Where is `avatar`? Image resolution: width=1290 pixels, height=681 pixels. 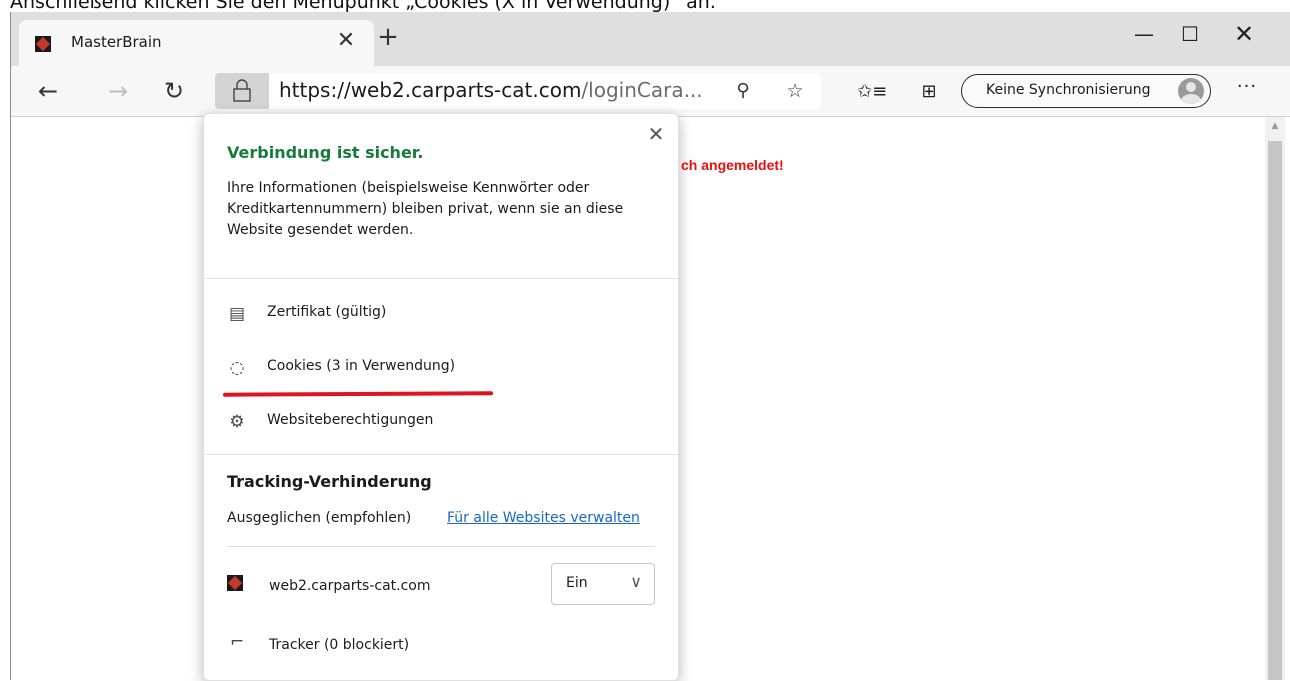
avatar is located at coordinates (1191, 91).